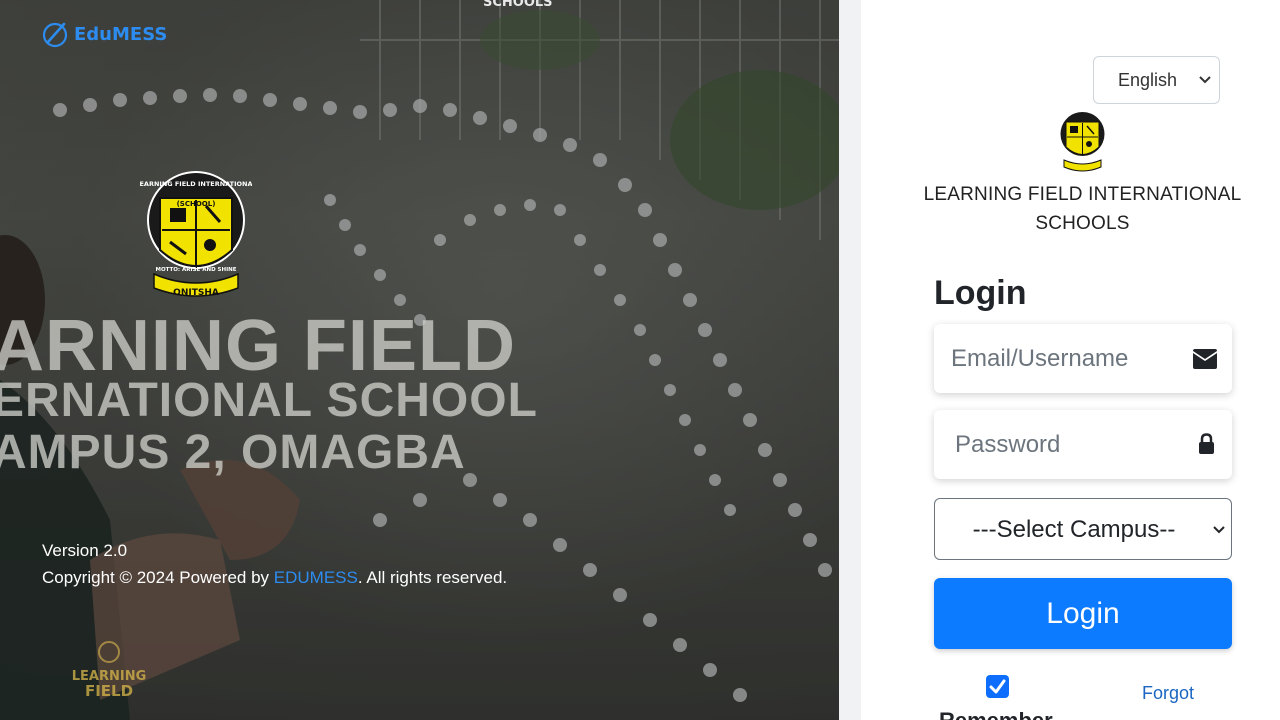 The height and width of the screenshot is (720, 1280). I want to click on brand-name: EduMESS, so click(121, 34).